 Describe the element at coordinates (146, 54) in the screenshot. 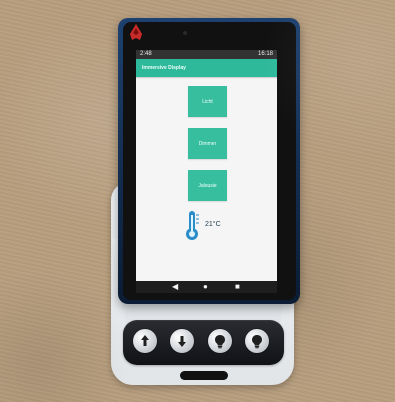

I see `status-left-text: 2:48` at that location.